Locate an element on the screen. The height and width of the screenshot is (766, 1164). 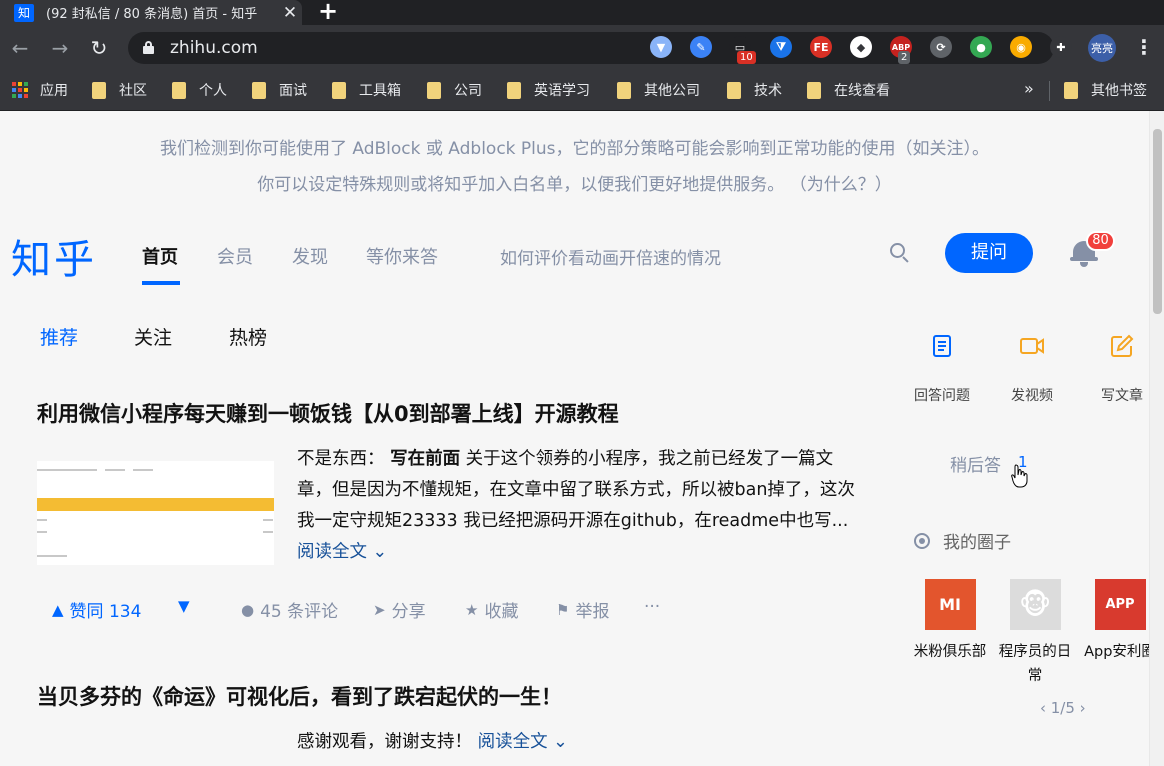
bookmark-label: 在线查看 is located at coordinates (862, 91).